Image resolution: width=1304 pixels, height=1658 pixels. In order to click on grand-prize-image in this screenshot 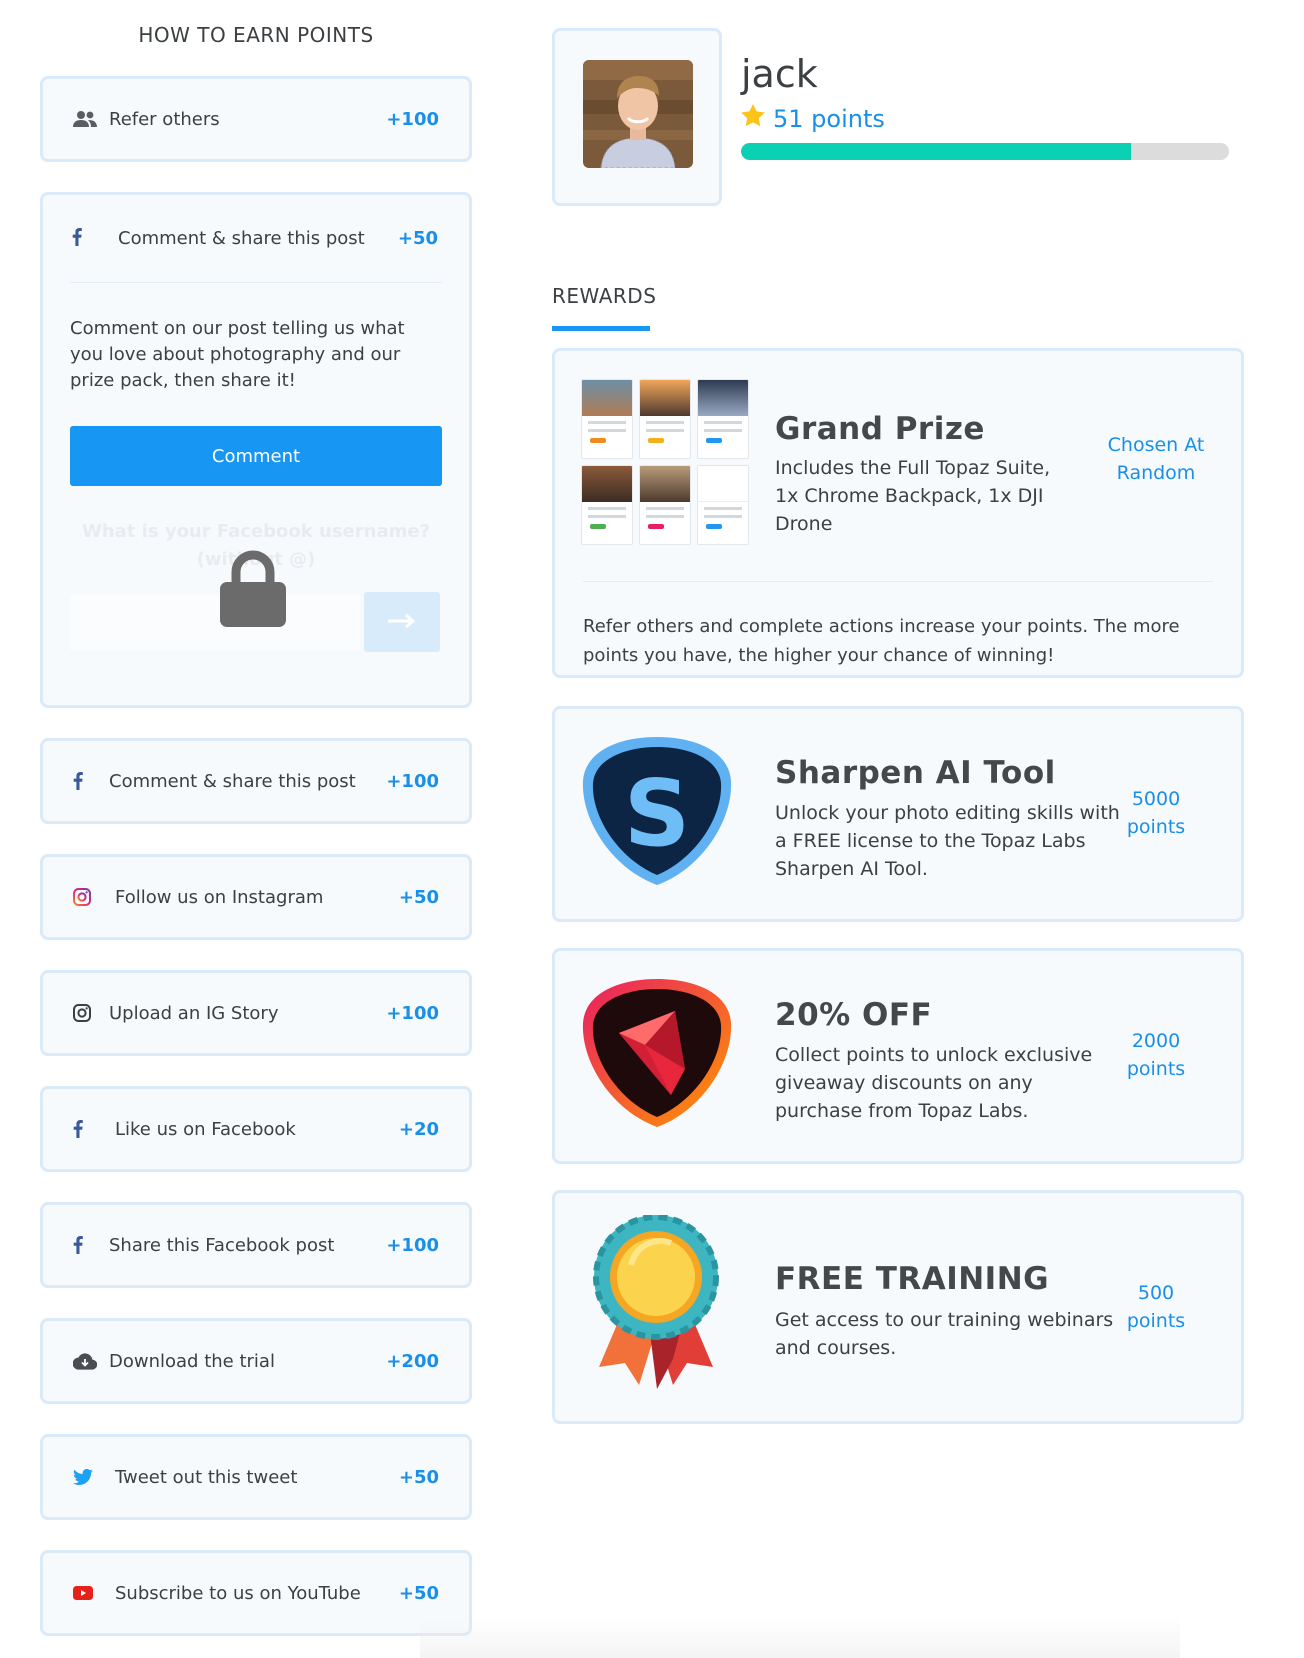, I will do `click(665, 462)`.